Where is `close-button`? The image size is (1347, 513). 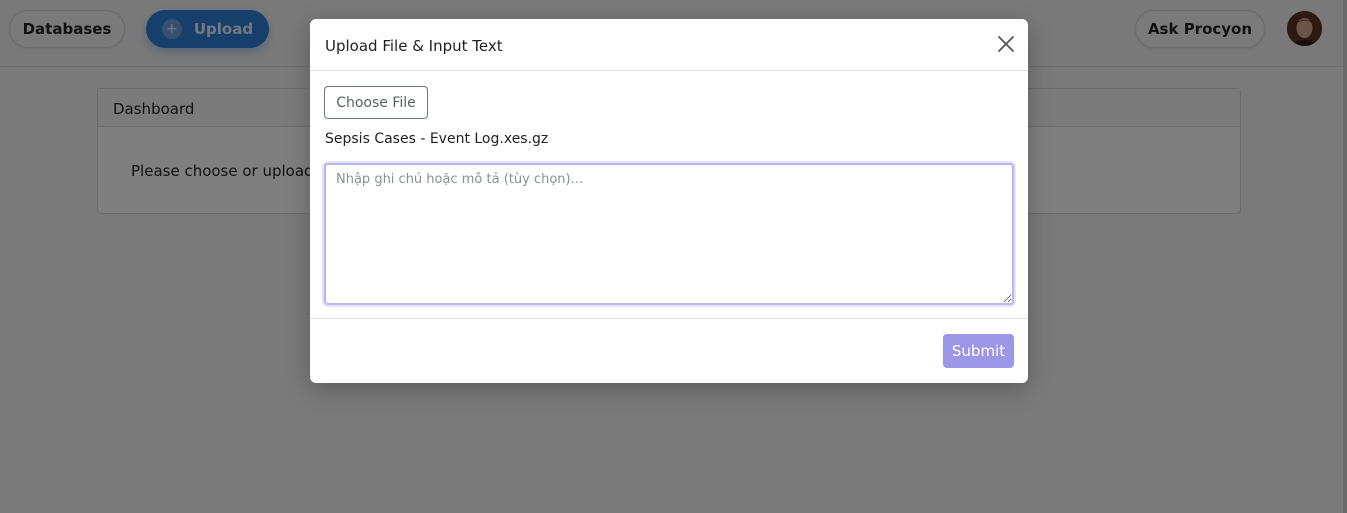
close-button is located at coordinates (1006, 44).